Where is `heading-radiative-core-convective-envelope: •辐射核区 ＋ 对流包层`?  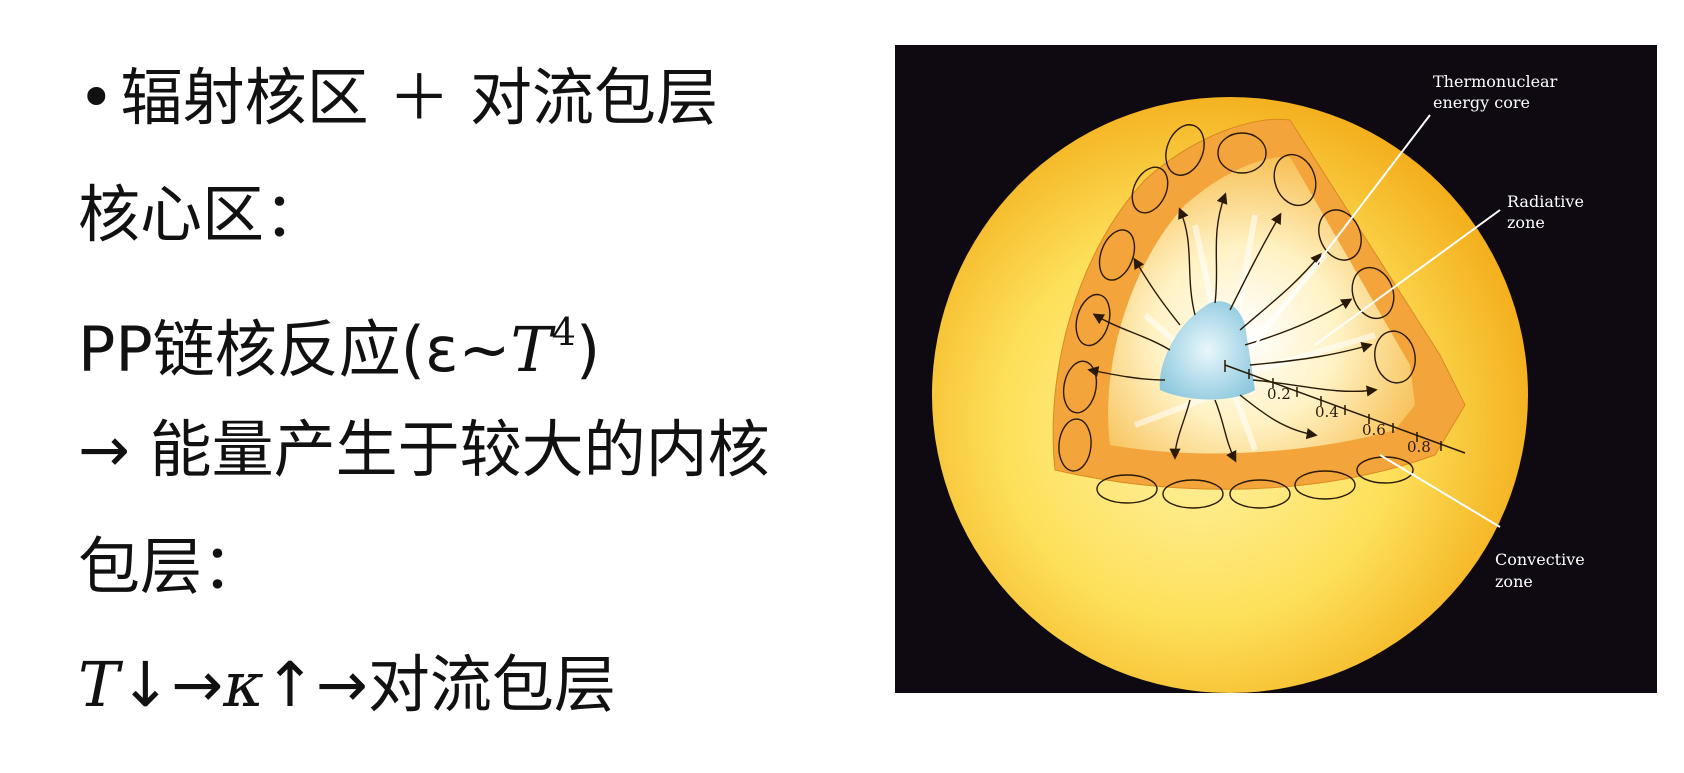 heading-radiative-core-convective-envelope: •辐射核区 ＋ 对流包层 is located at coordinates (398, 98).